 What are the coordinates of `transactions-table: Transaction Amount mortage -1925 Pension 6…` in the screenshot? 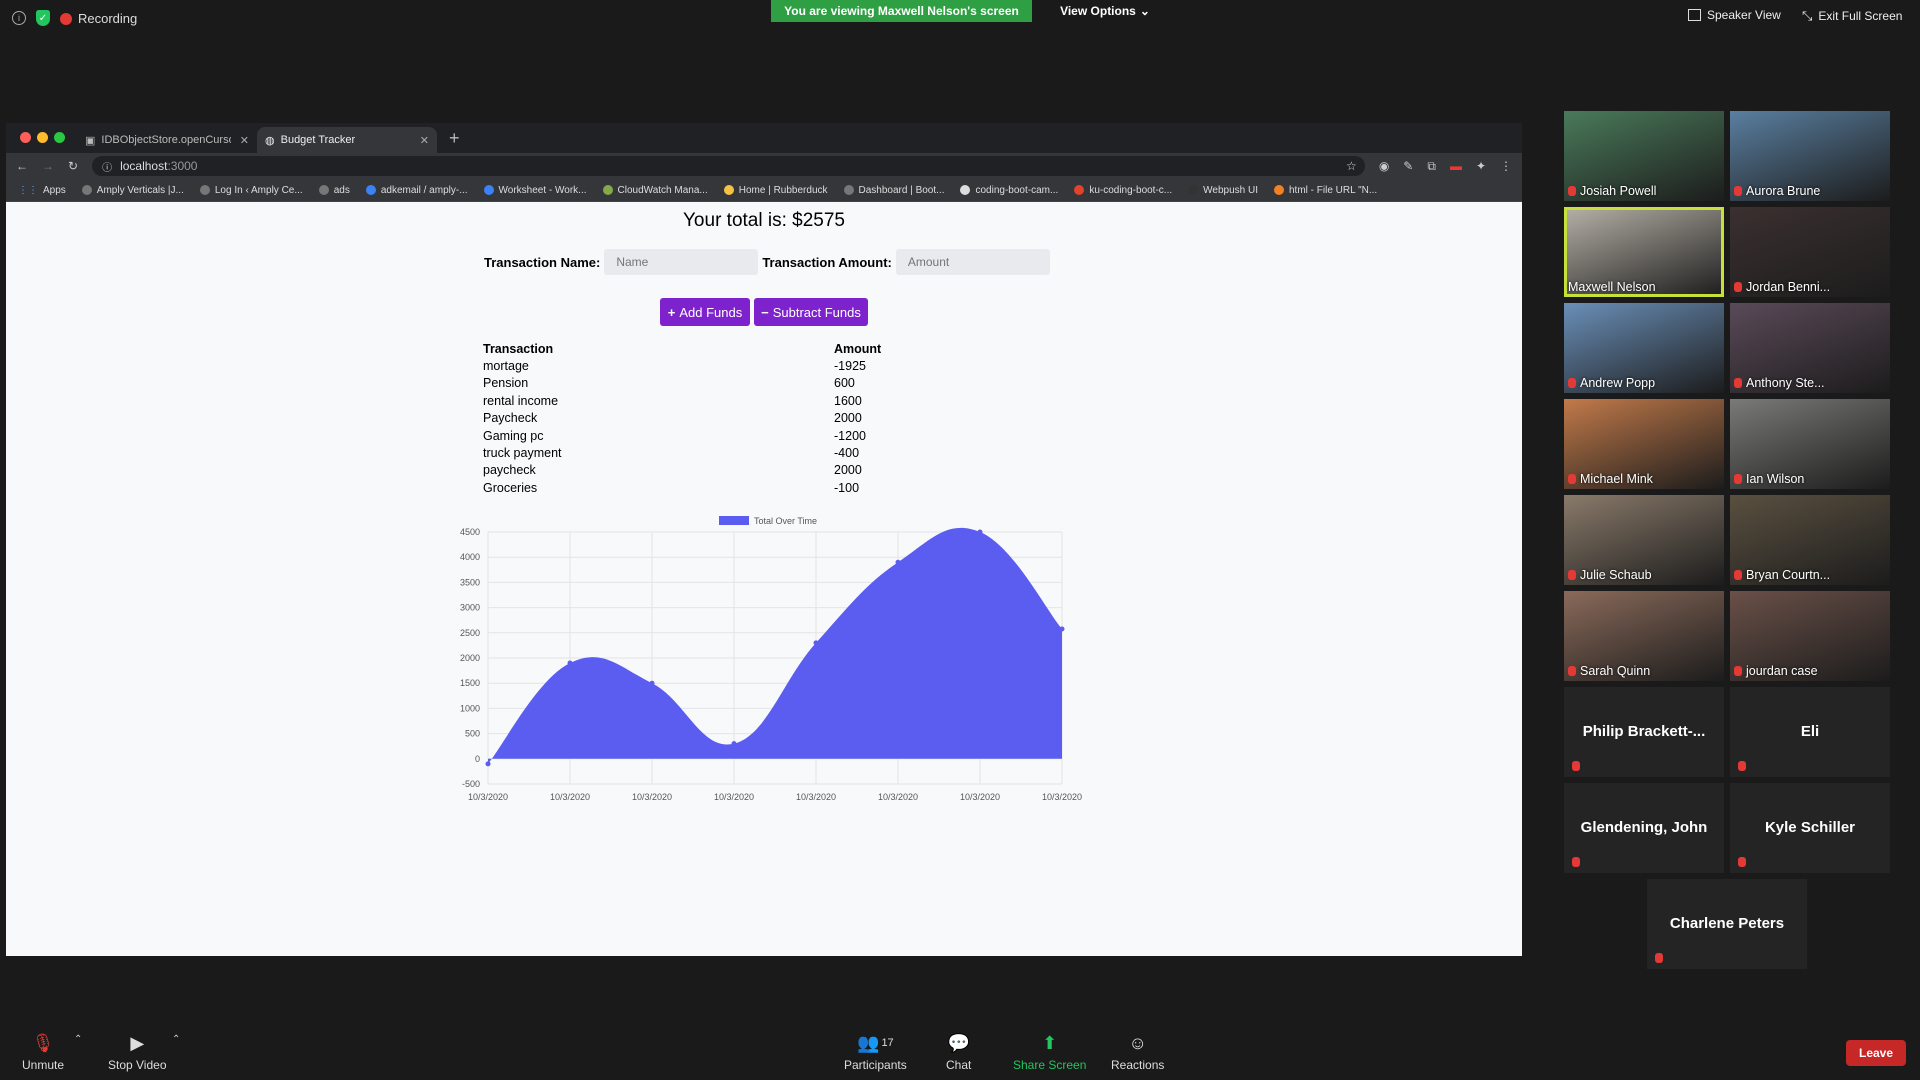 It's located at (682, 418).